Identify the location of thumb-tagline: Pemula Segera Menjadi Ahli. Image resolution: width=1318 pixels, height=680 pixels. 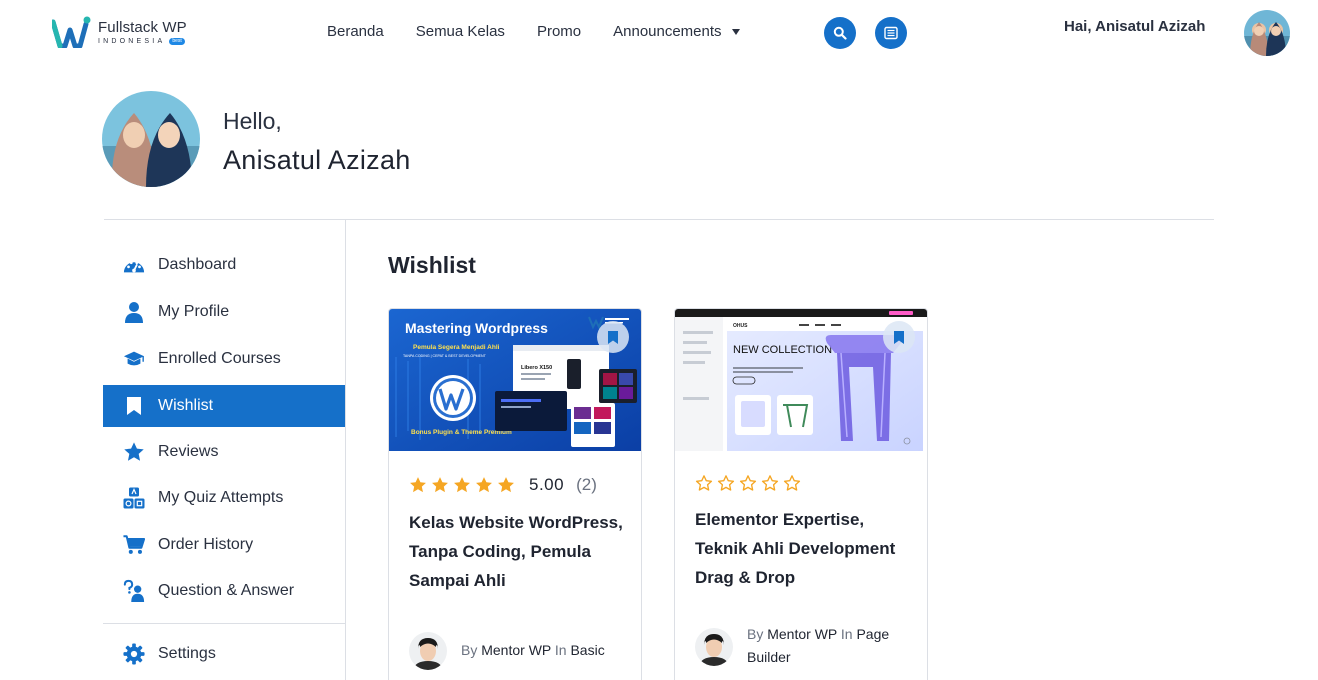
(456, 347).